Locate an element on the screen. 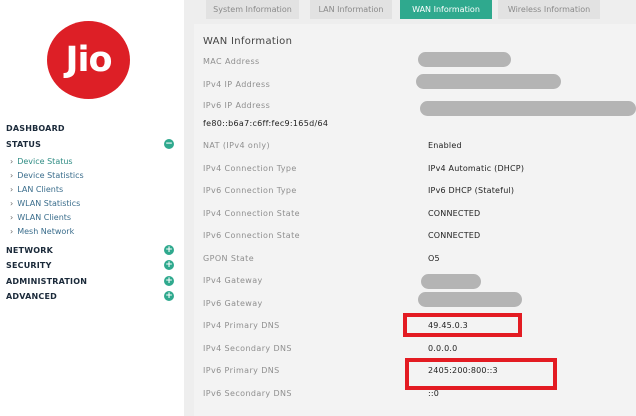 The image size is (636, 416). highlight-box-ipv4-dns is located at coordinates (462, 325).